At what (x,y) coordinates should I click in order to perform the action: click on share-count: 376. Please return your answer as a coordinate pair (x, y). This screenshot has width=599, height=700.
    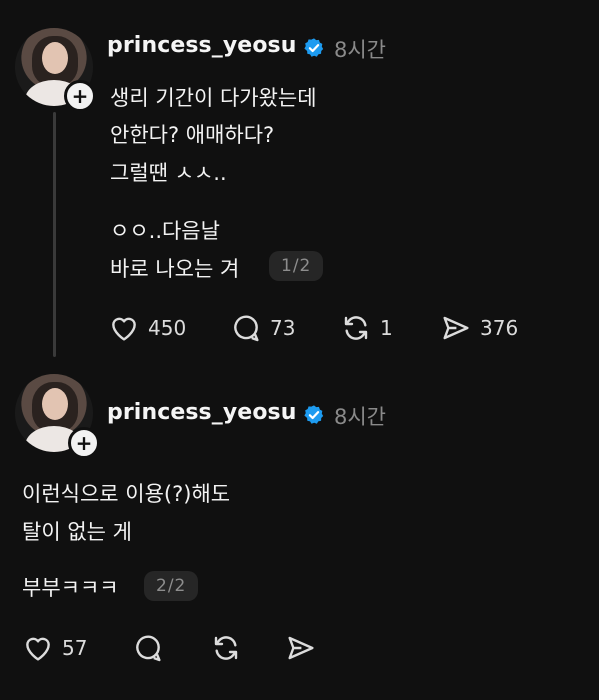
    Looking at the image, I should click on (499, 328).